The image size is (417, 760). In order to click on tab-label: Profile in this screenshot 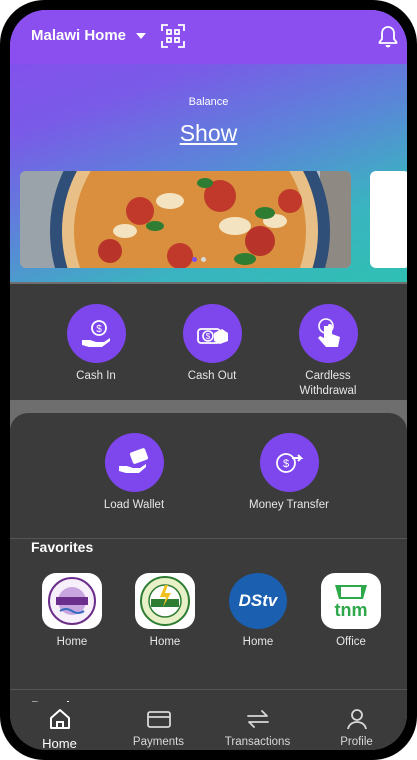, I will do `click(356, 742)`.